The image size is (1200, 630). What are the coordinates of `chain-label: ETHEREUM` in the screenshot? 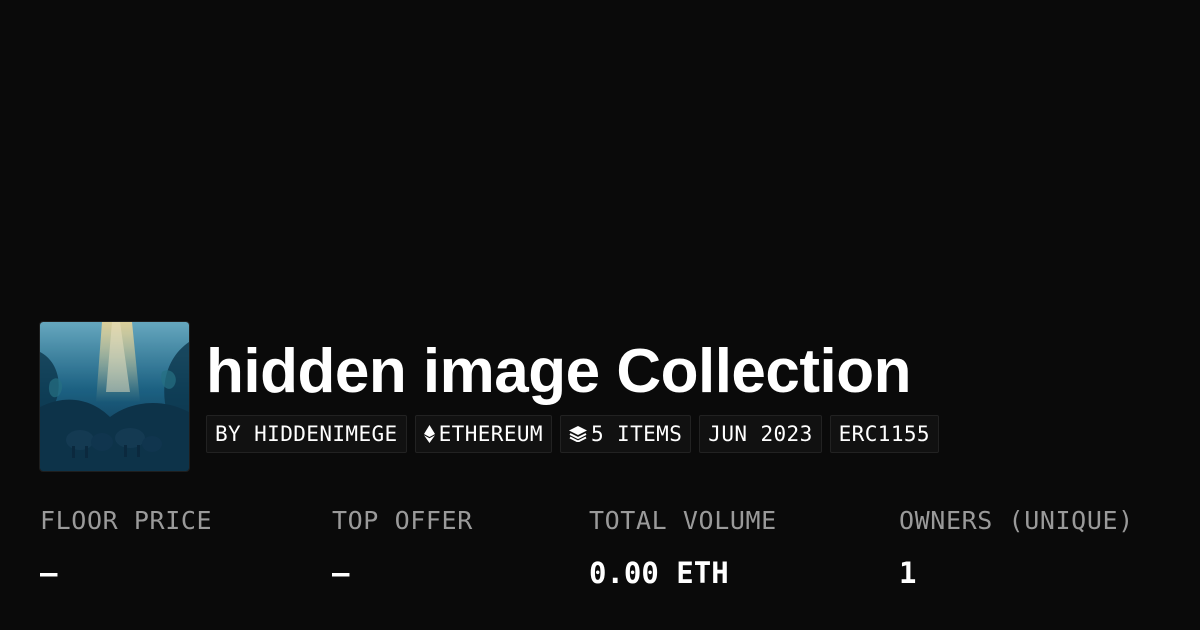 It's located at (490, 434).